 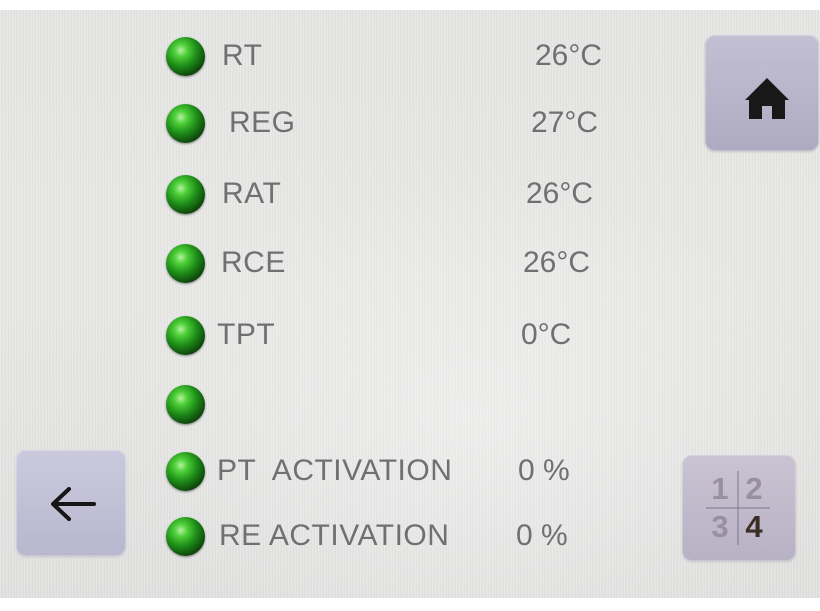 What do you see at coordinates (720, 526) in the screenshot?
I see `page-number-3: 3` at bounding box center [720, 526].